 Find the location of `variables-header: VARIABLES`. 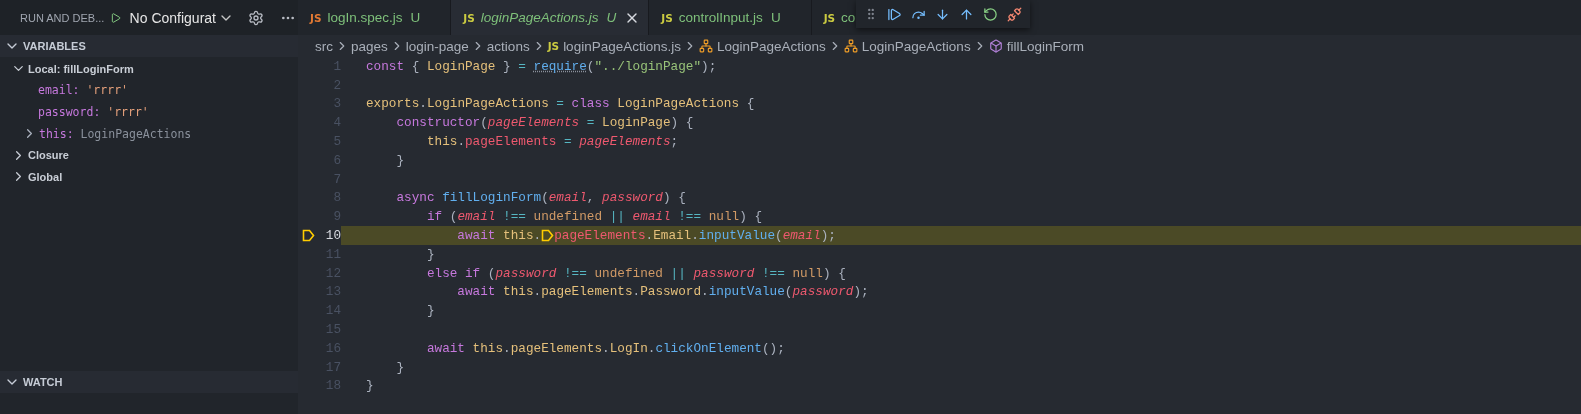

variables-header: VARIABLES is located at coordinates (149, 46).